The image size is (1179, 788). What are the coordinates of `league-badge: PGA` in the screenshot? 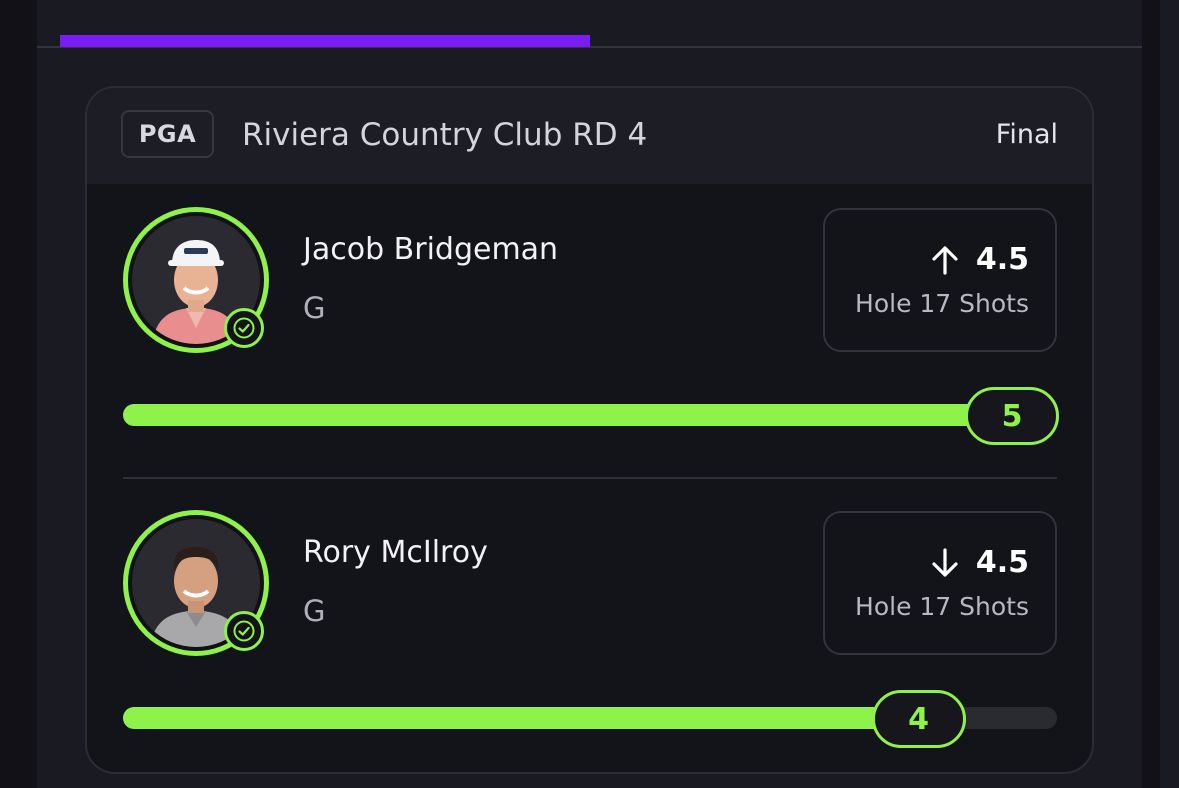 It's located at (167, 134).